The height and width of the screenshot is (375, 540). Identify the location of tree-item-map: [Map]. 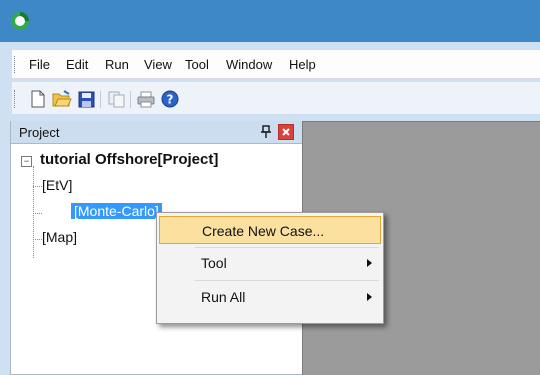
(59, 237).